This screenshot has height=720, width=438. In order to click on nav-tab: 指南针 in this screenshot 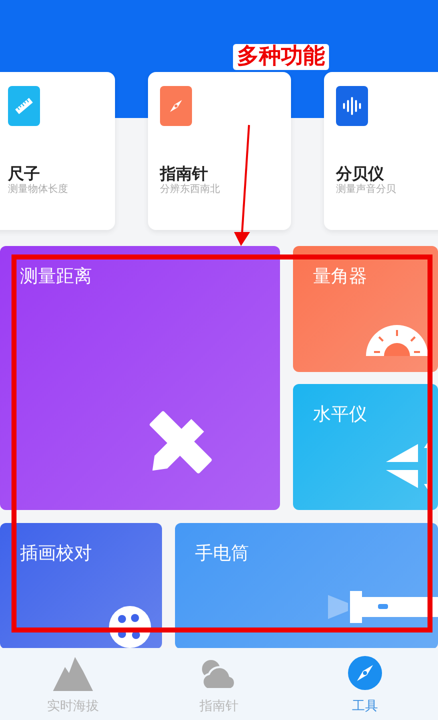, I will do `click(219, 684)`.